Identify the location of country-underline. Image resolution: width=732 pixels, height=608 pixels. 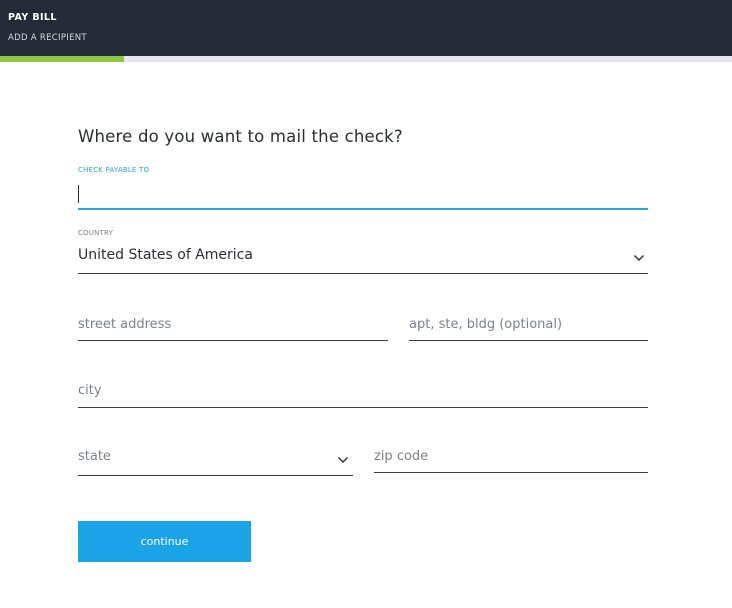
(363, 273).